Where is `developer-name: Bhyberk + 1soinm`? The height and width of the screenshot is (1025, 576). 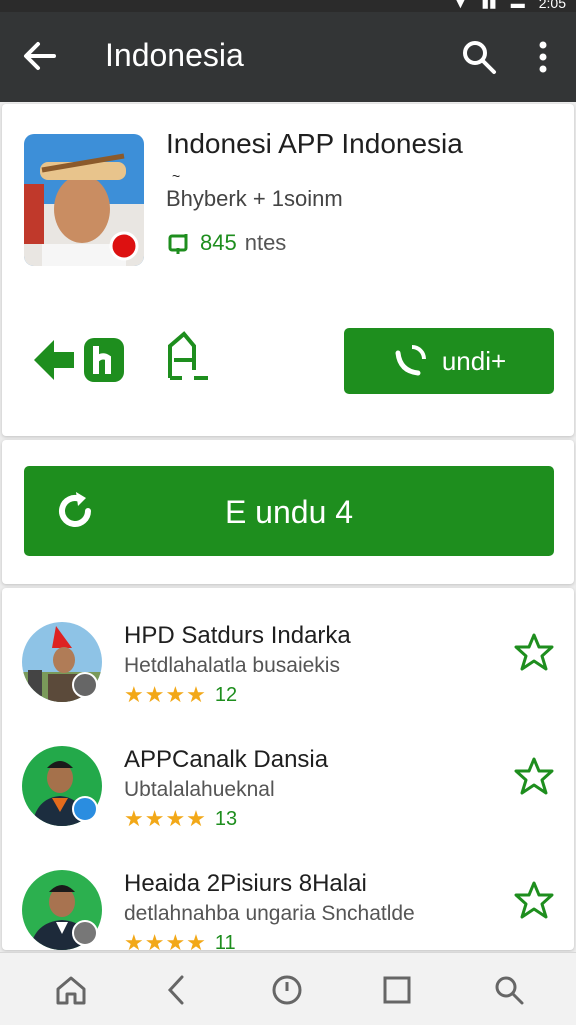 developer-name: Bhyberk + 1soinm is located at coordinates (254, 199).